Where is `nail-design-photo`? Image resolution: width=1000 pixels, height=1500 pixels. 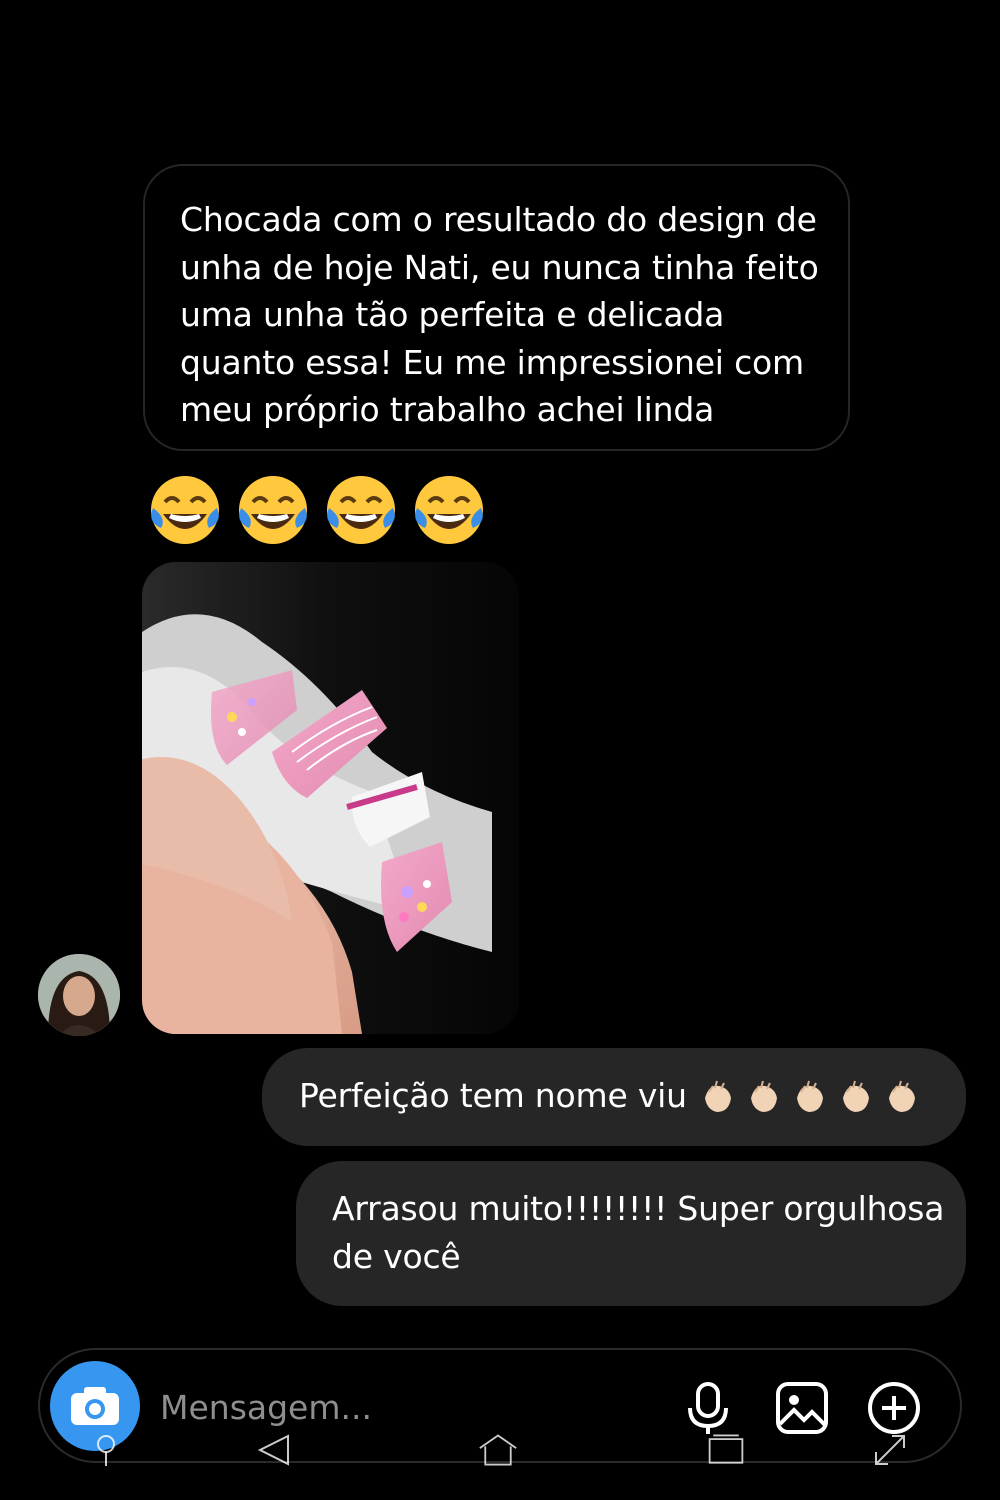
nail-design-photo is located at coordinates (330, 798).